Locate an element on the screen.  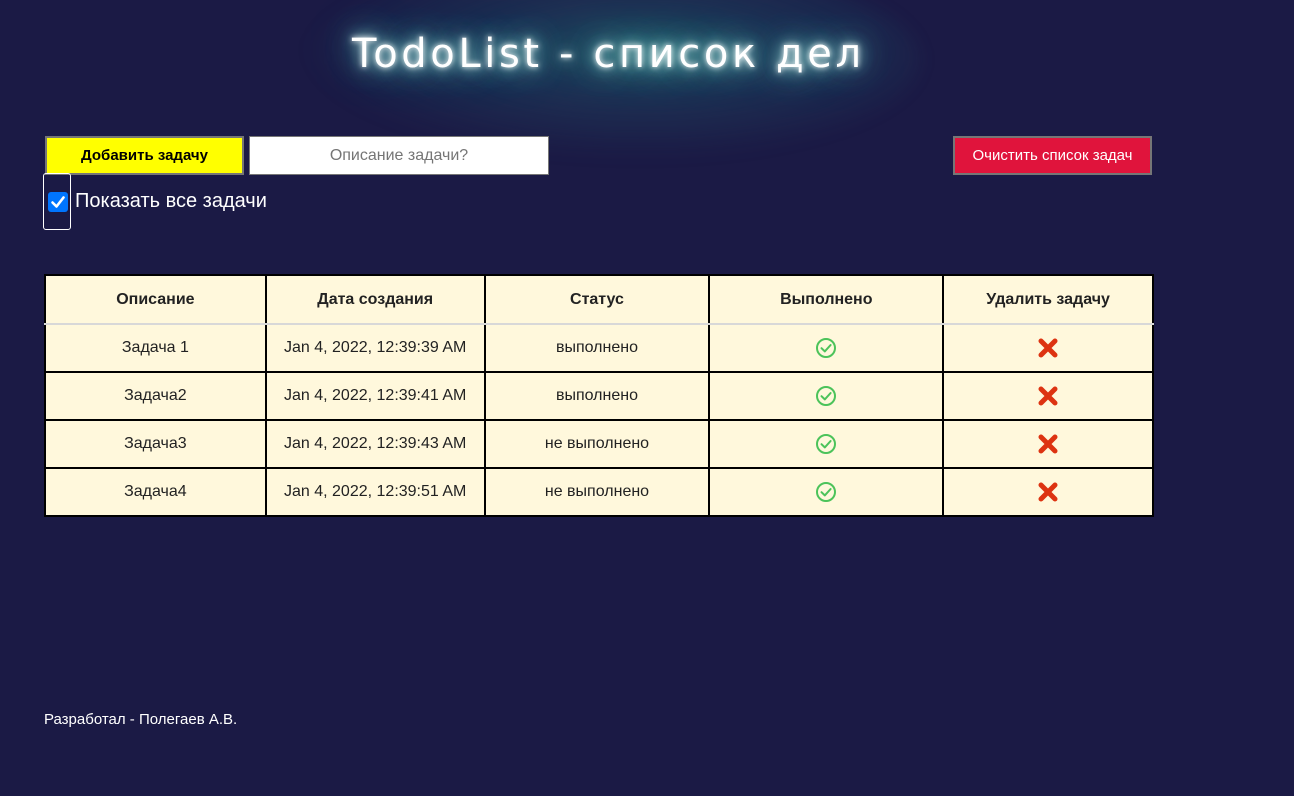
table-row: Задача2 Jan 4, 2022, 12:39:41 AM выполнено is located at coordinates (599, 396).